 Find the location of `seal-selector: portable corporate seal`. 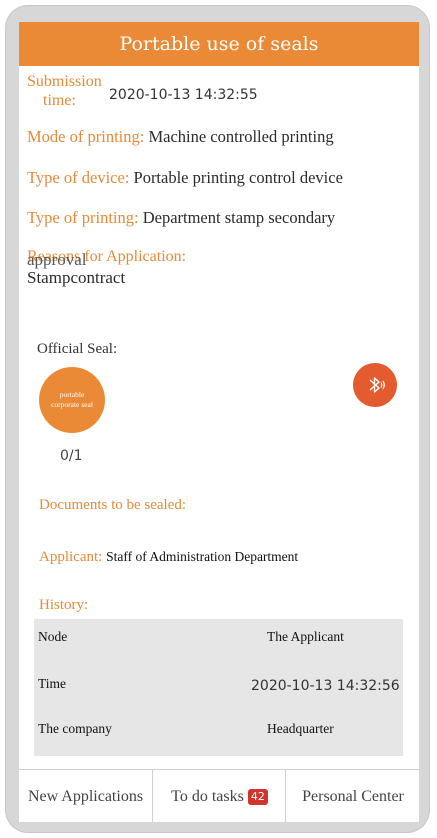

seal-selector: portable corporate seal is located at coordinates (72, 400).